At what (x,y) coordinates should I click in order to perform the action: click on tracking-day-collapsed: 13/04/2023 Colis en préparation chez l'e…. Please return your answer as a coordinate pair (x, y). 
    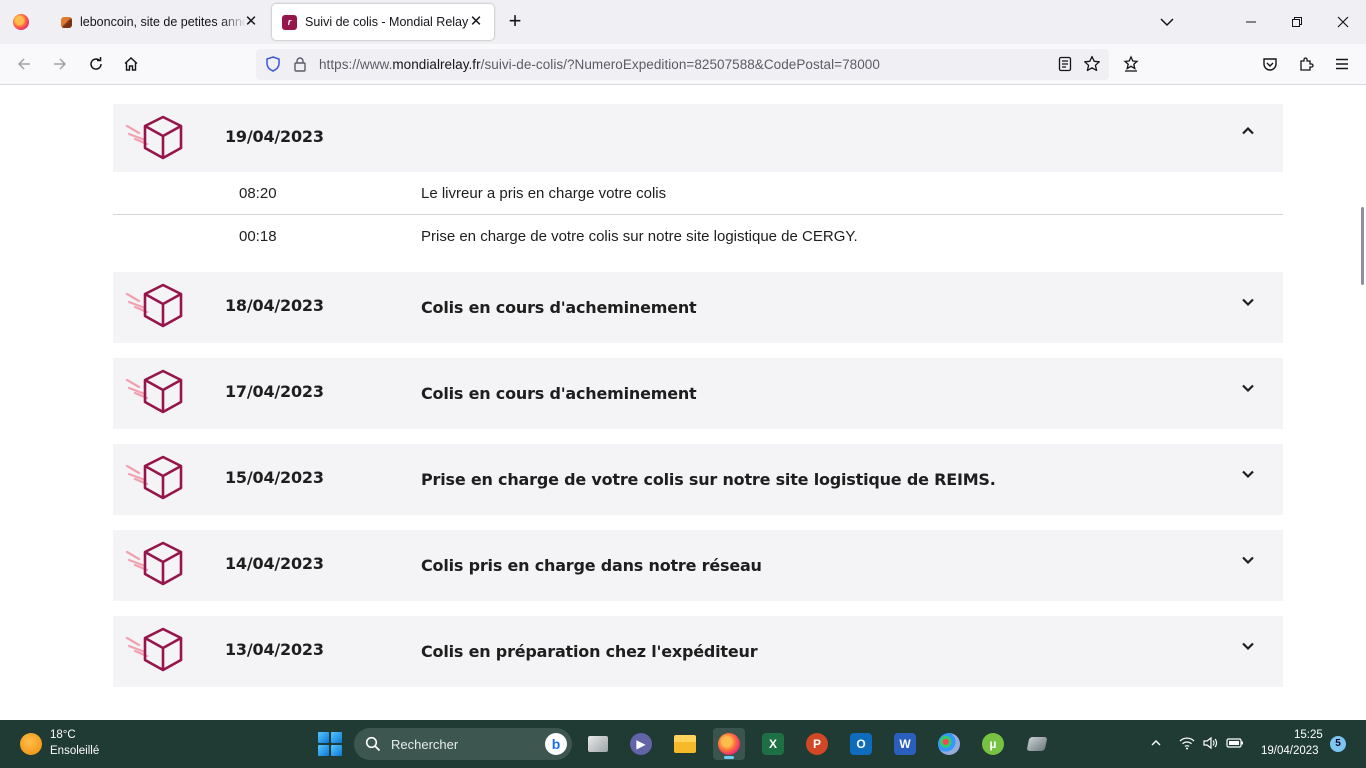
    Looking at the image, I should click on (698, 651).